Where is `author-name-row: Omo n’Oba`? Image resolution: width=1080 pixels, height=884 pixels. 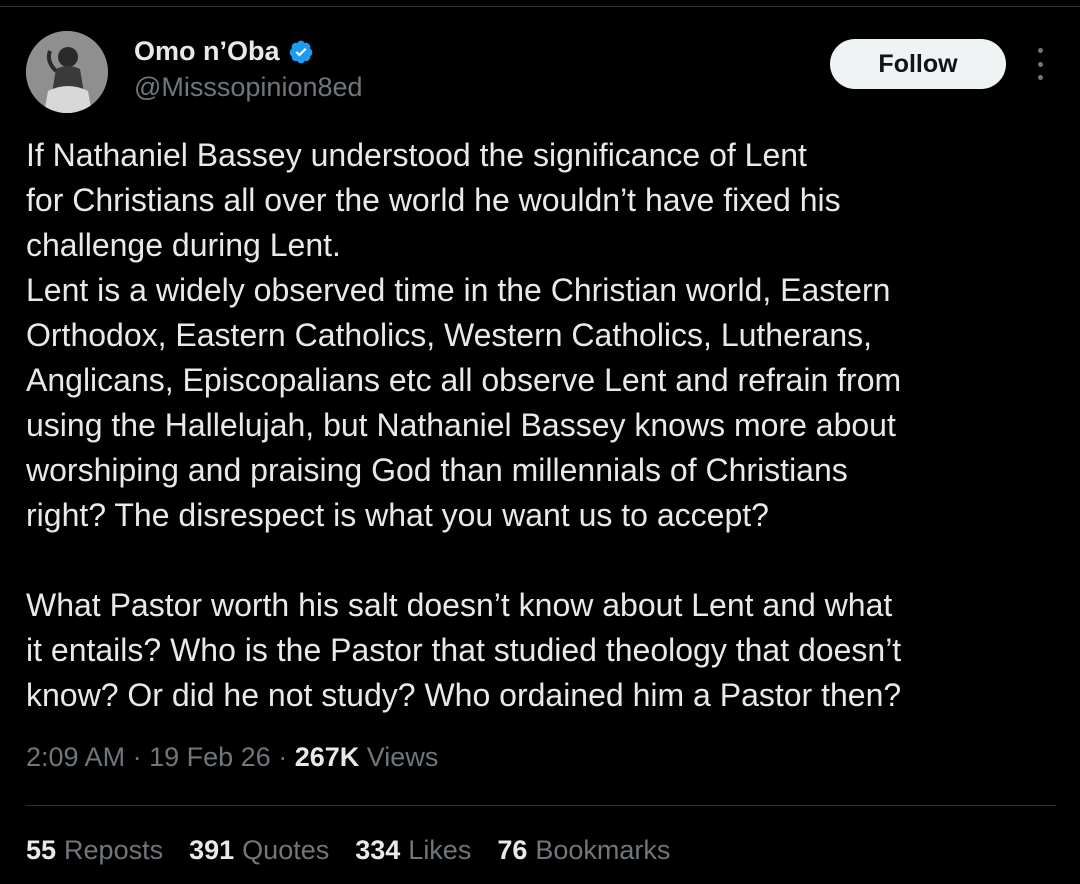 author-name-row: Omo n’Oba is located at coordinates (224, 51).